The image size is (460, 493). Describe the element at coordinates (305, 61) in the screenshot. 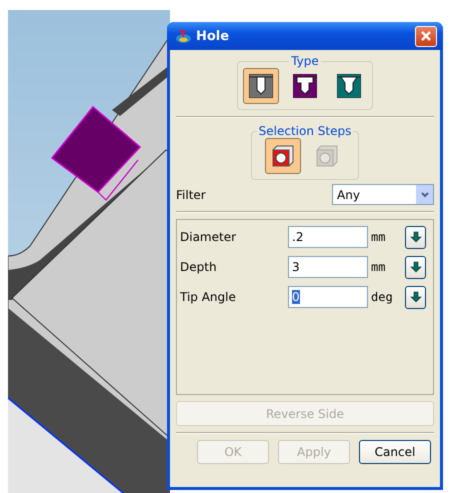

I see `group-label: Type` at that location.